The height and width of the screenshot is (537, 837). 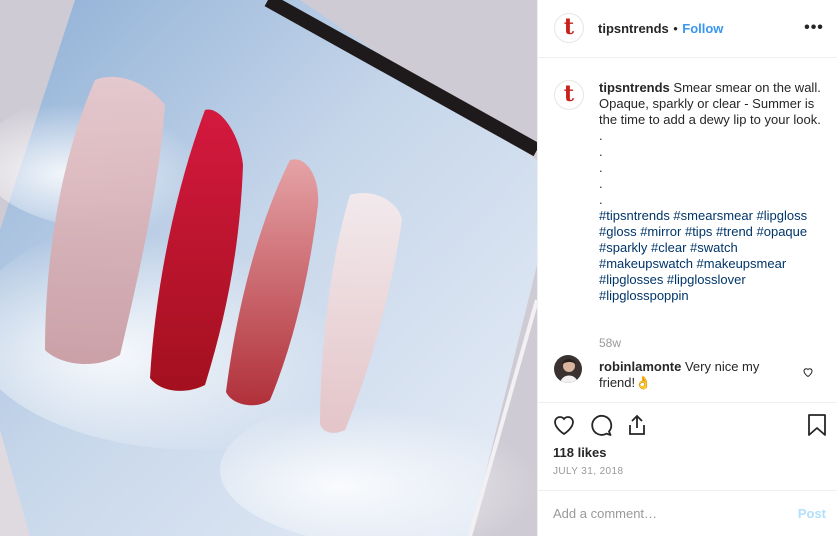 I want to click on commenter-photo, so click(x=568, y=369).